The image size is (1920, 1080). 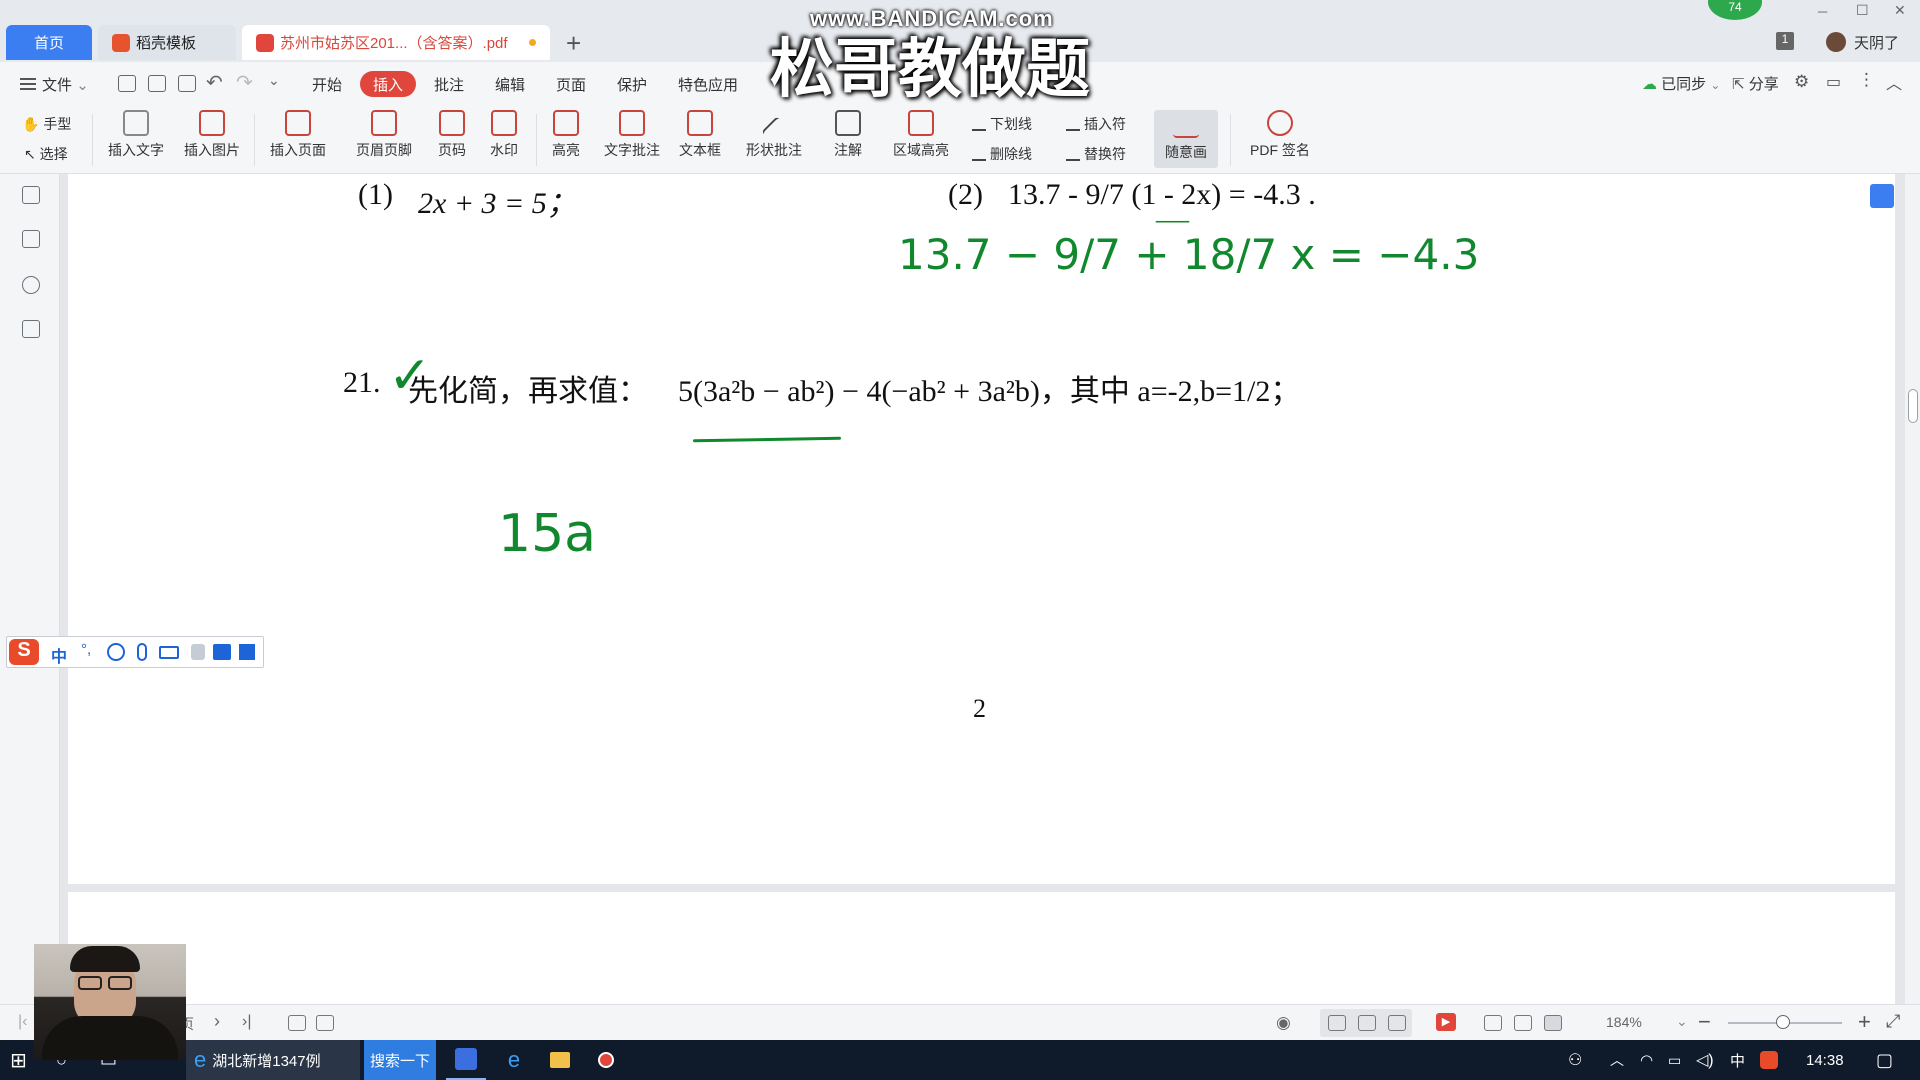 I want to click on comment-icon: ▭, so click(x=1833, y=82).